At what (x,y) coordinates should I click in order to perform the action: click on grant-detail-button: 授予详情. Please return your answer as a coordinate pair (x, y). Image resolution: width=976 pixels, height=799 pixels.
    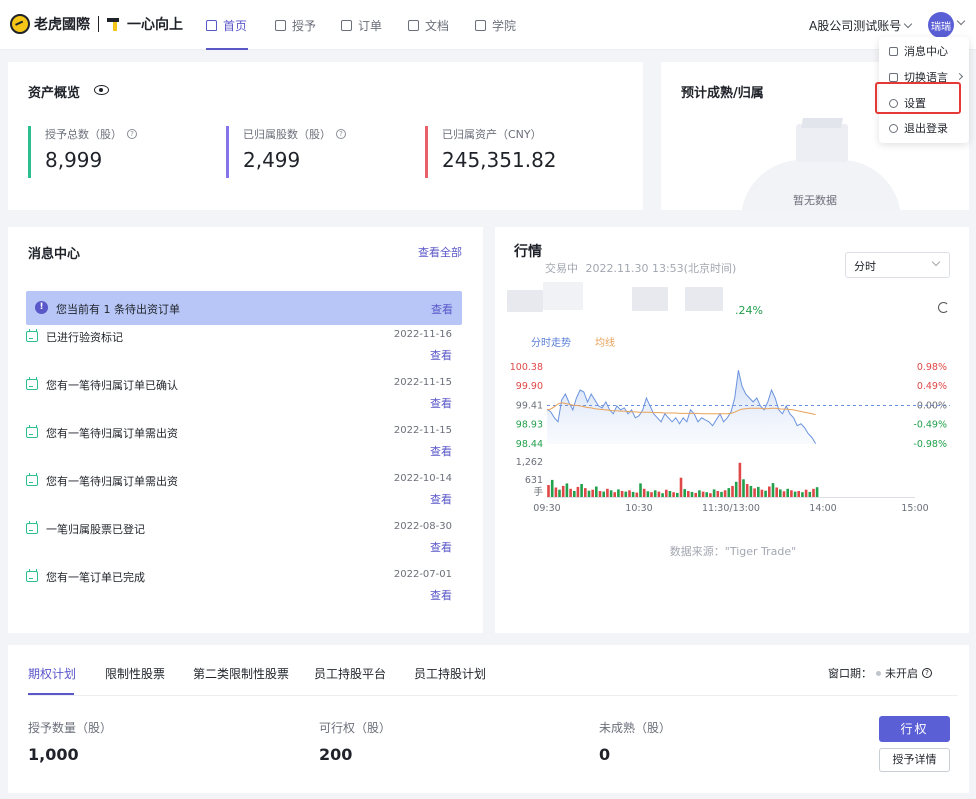
    Looking at the image, I should click on (914, 760).